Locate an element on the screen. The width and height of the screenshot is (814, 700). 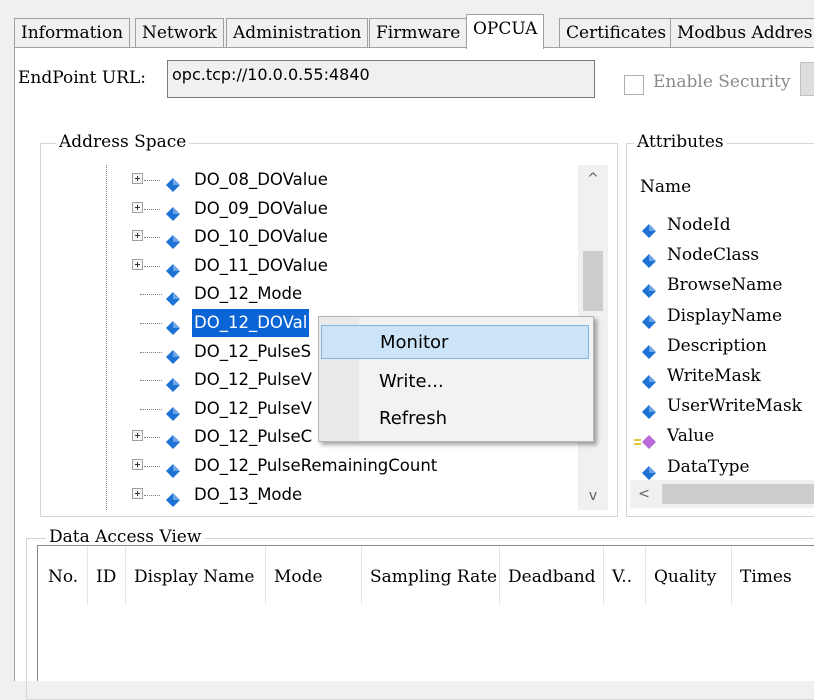
attributes-horizontal-scrollbar: < is located at coordinates (722, 494).